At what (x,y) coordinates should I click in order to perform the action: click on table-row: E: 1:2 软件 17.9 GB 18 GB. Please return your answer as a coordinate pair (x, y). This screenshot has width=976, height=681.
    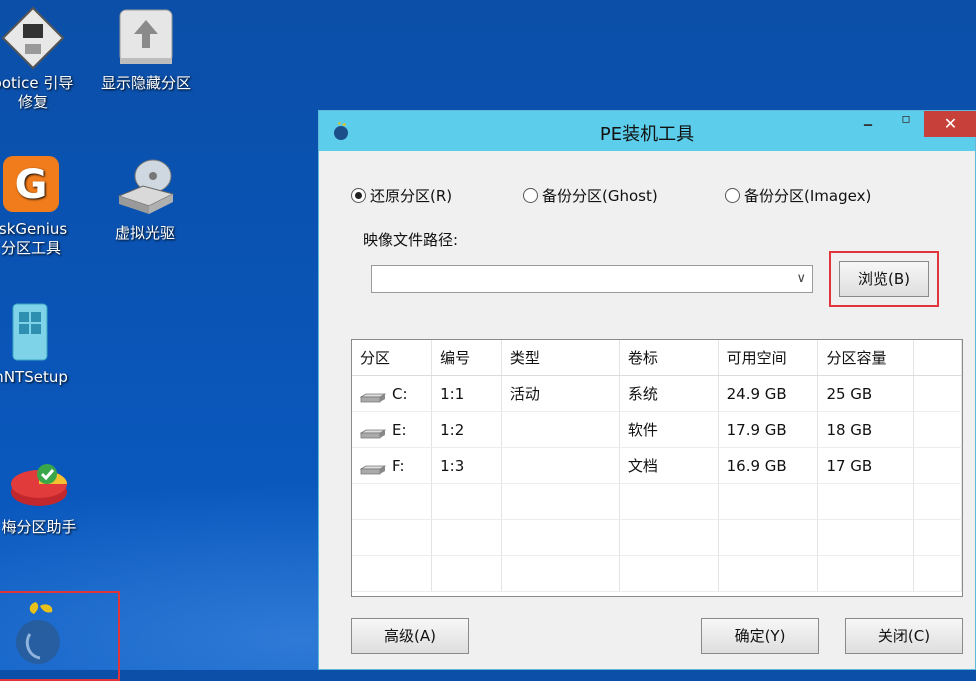
    Looking at the image, I should click on (657, 429).